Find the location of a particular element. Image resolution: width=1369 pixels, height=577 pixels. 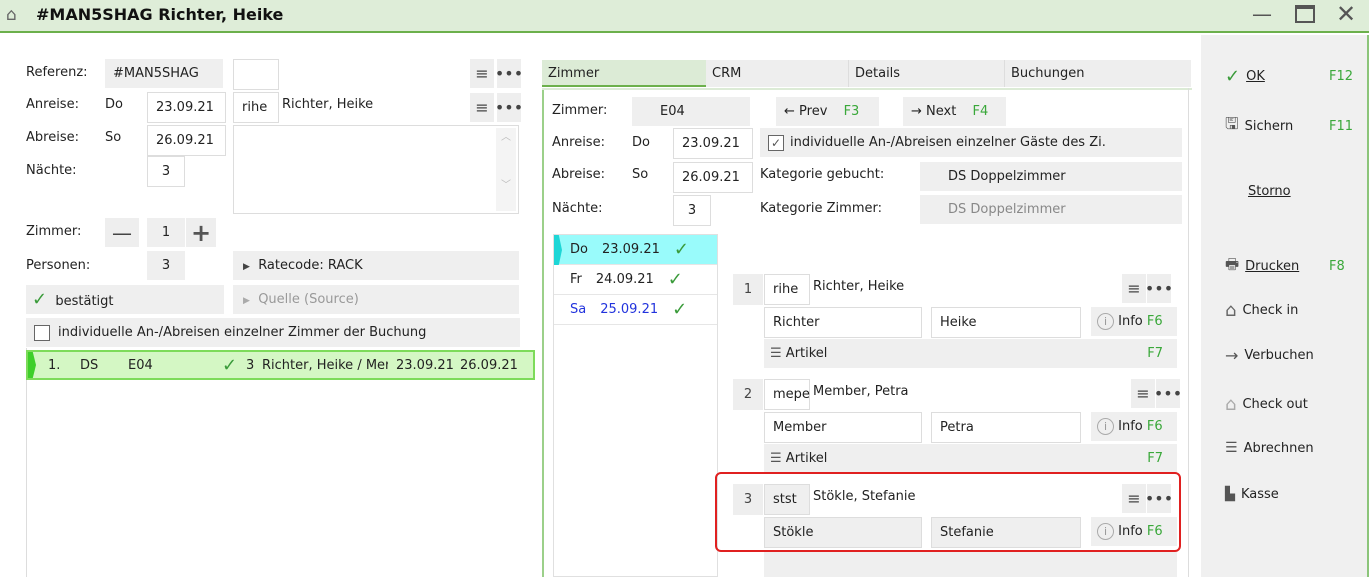

last-name-field: Member is located at coordinates (843, 427).